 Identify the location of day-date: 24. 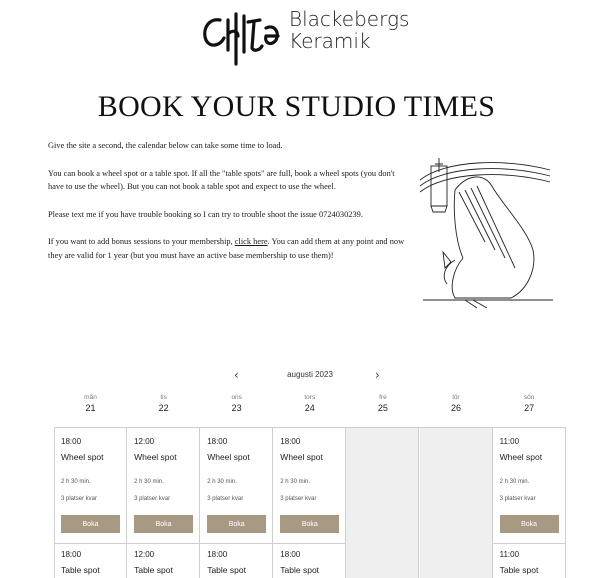
(309, 408).